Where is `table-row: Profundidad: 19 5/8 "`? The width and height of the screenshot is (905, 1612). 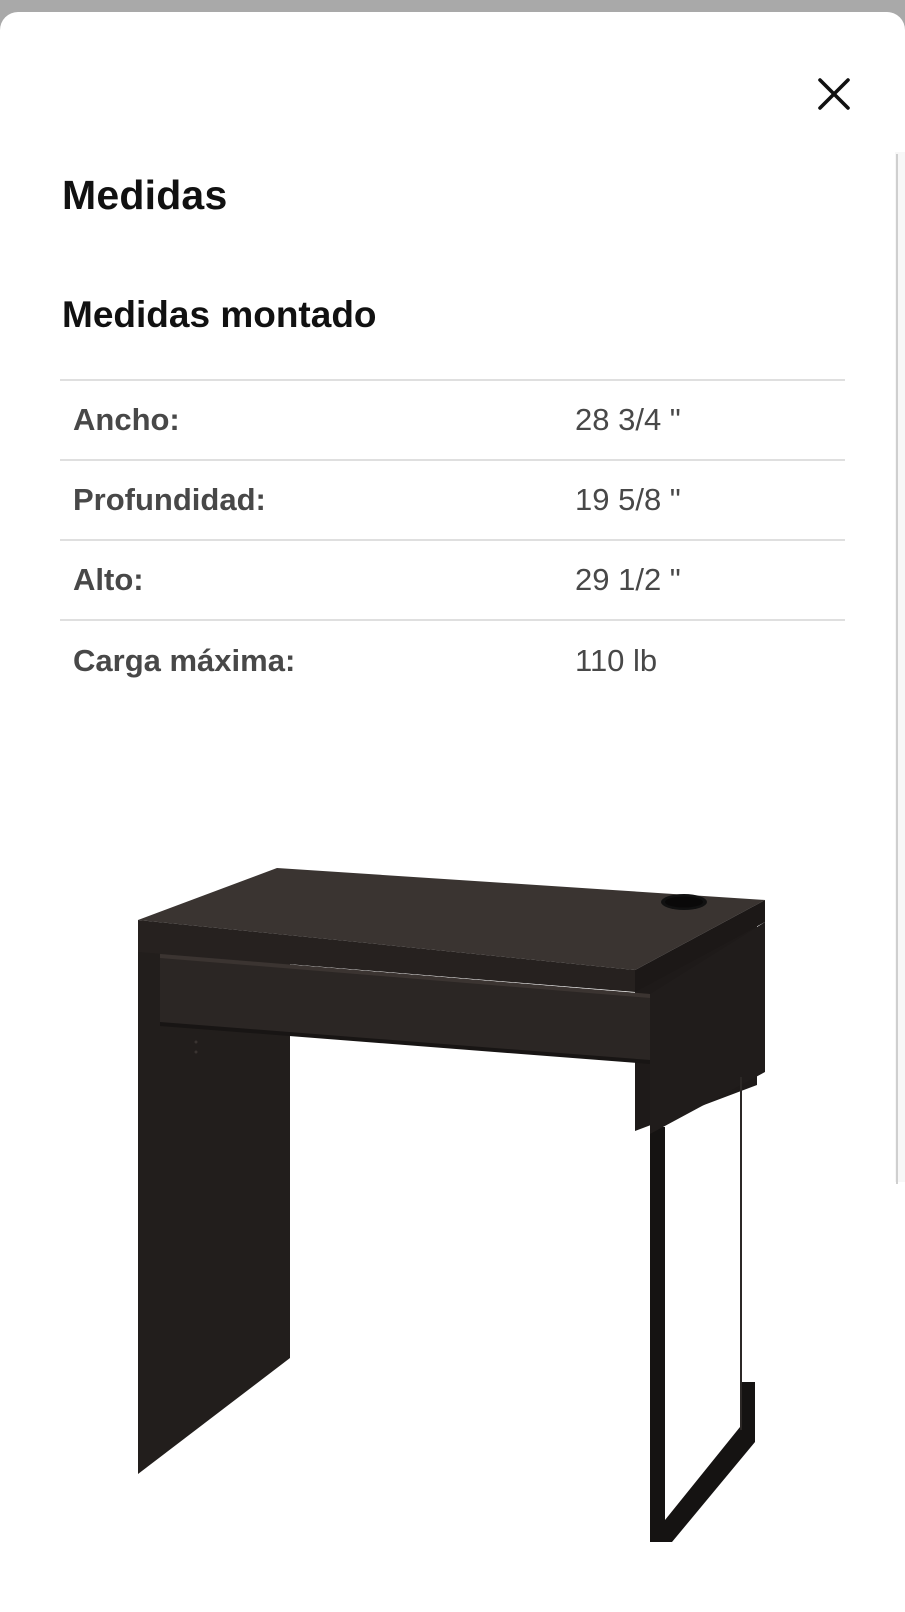
table-row: Profundidad: 19 5/8 " is located at coordinates (452, 501).